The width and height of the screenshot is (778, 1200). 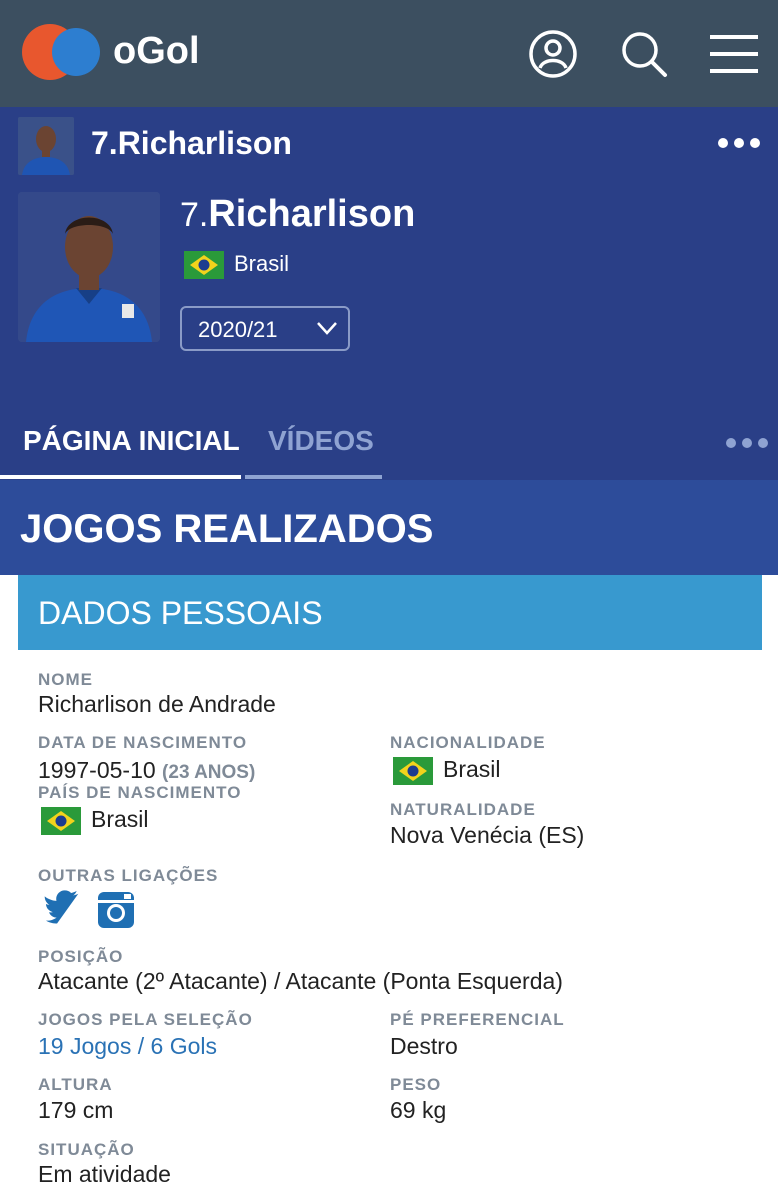 What do you see at coordinates (180, 613) in the screenshot?
I see `panel-title: DADOS PESSOAIS` at bounding box center [180, 613].